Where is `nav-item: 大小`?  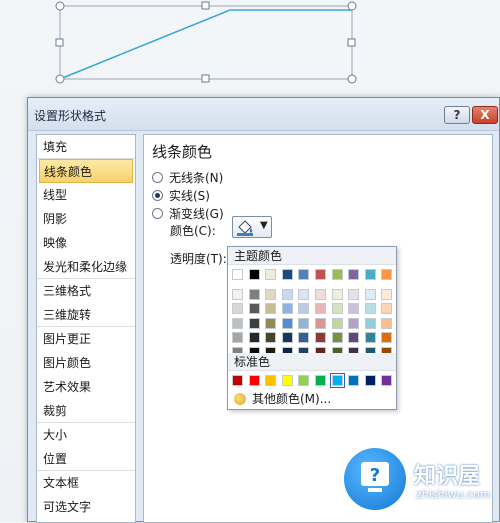
nav-item: 大小 is located at coordinates (86, 435).